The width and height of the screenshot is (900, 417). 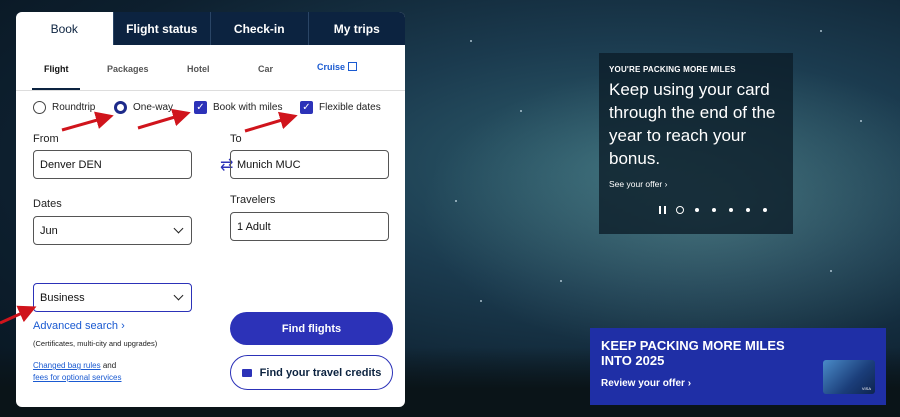 What do you see at coordinates (662, 210) in the screenshot?
I see `pause-icon` at bounding box center [662, 210].